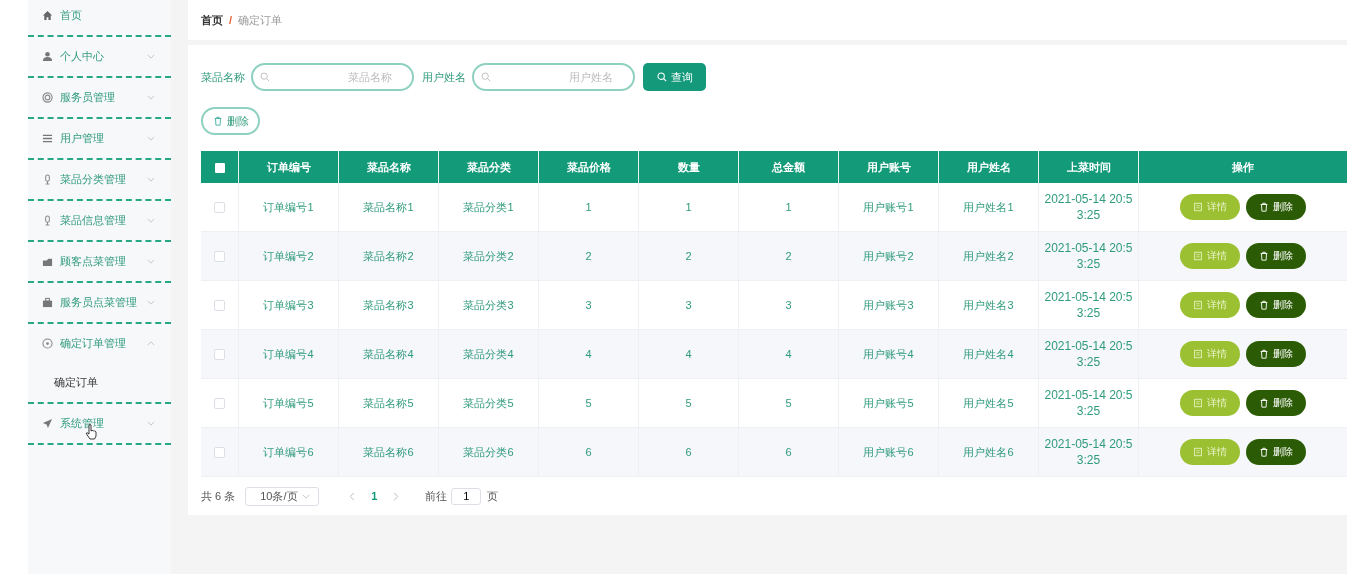 The image size is (1347, 574). I want to click on column-header: 总金额, so click(788, 167).